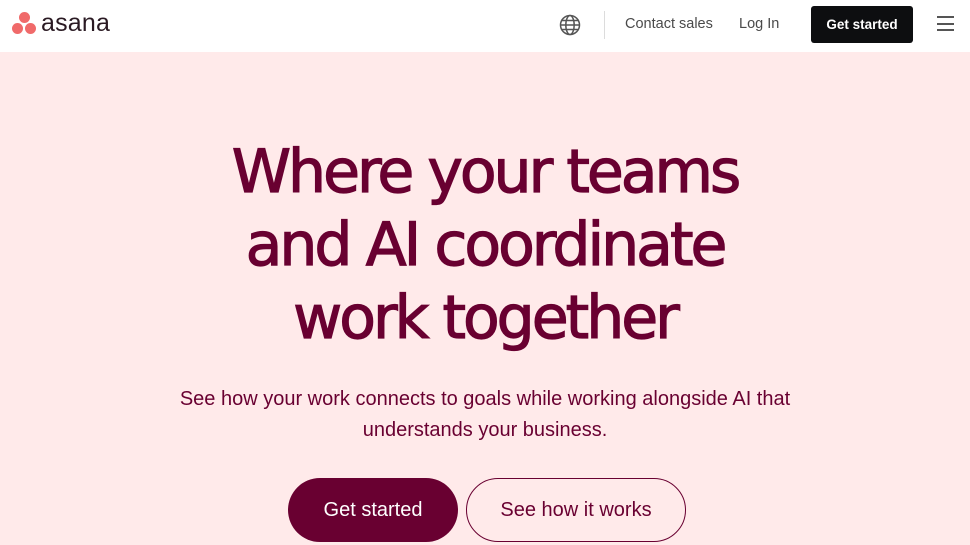  What do you see at coordinates (576, 510) in the screenshot?
I see `see-how-it-works-button: See how it works` at bounding box center [576, 510].